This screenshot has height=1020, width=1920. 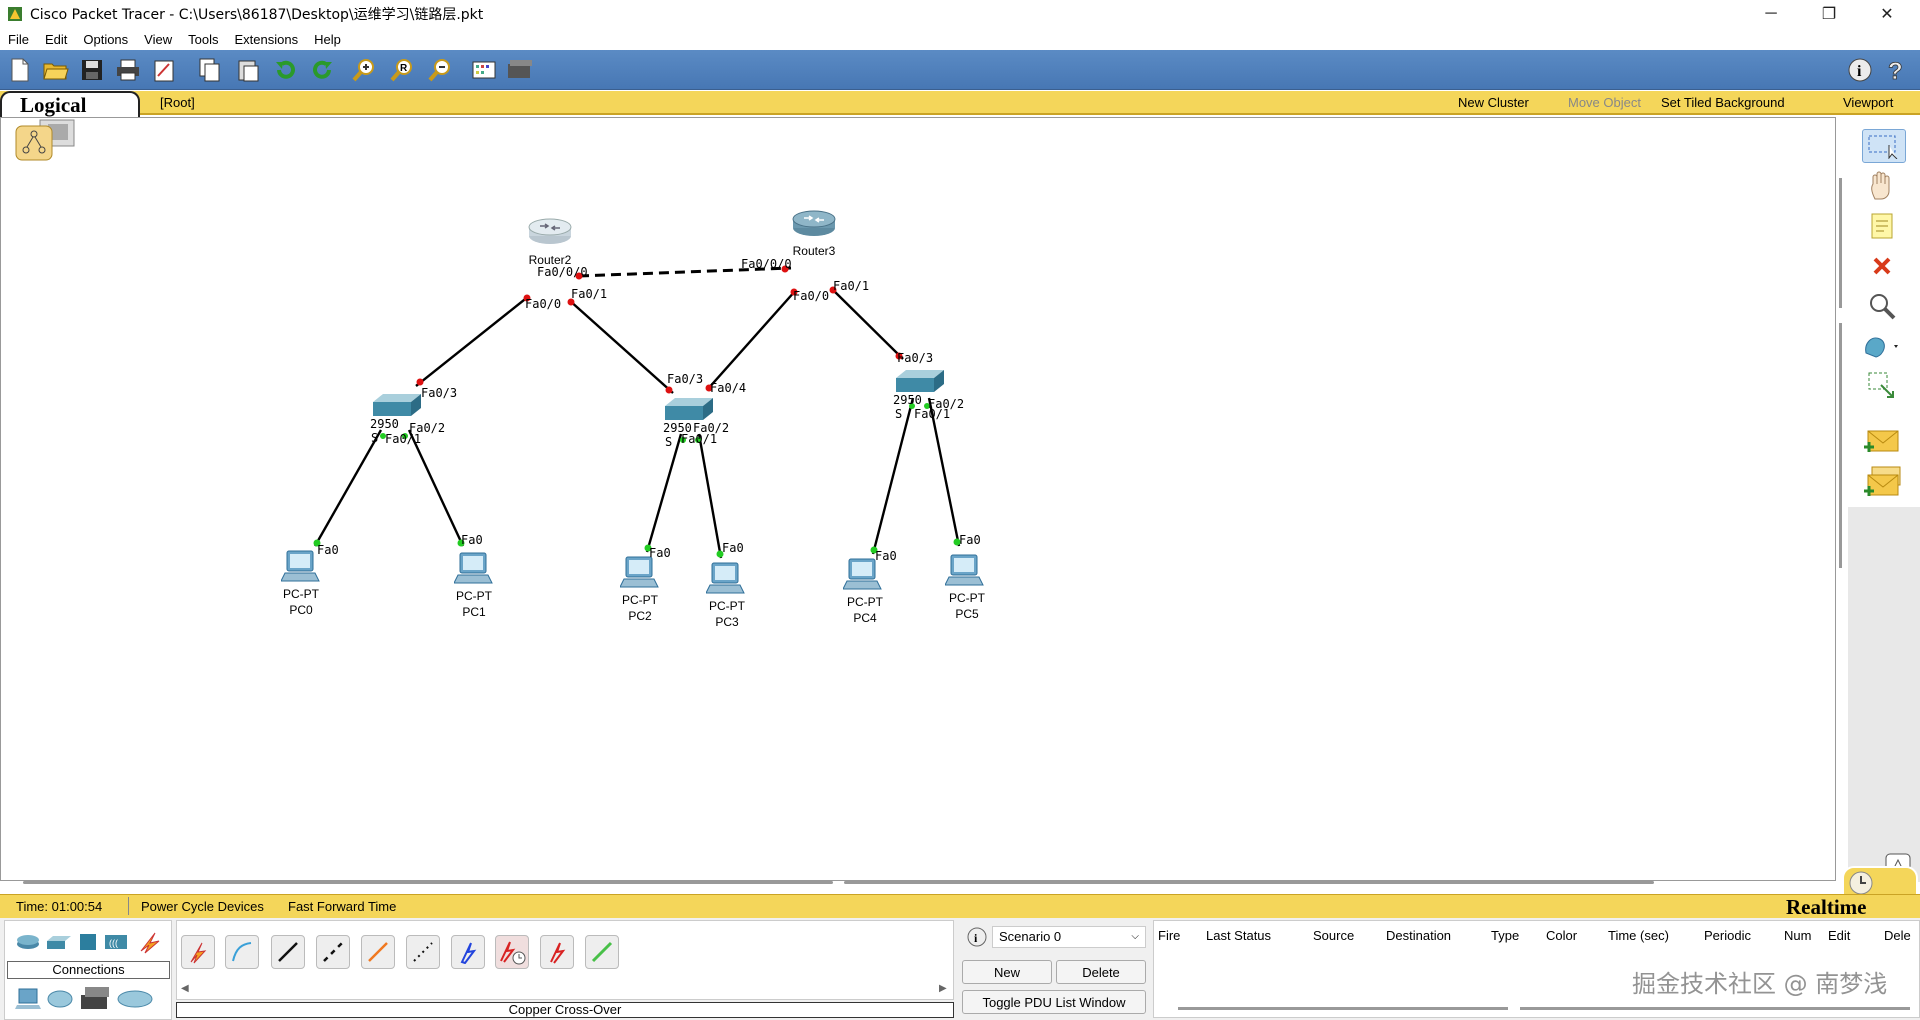 What do you see at coordinates (1882, 482) in the screenshot?
I see `add-complex-pdu-icon` at bounding box center [1882, 482].